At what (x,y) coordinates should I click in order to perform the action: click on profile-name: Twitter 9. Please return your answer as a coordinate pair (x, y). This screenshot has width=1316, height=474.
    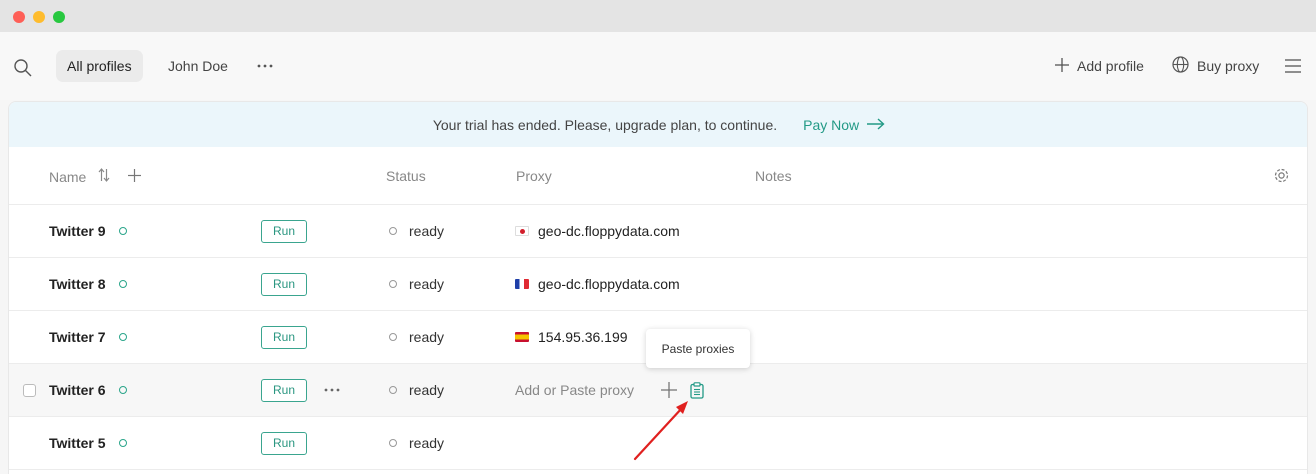
    Looking at the image, I should click on (88, 231).